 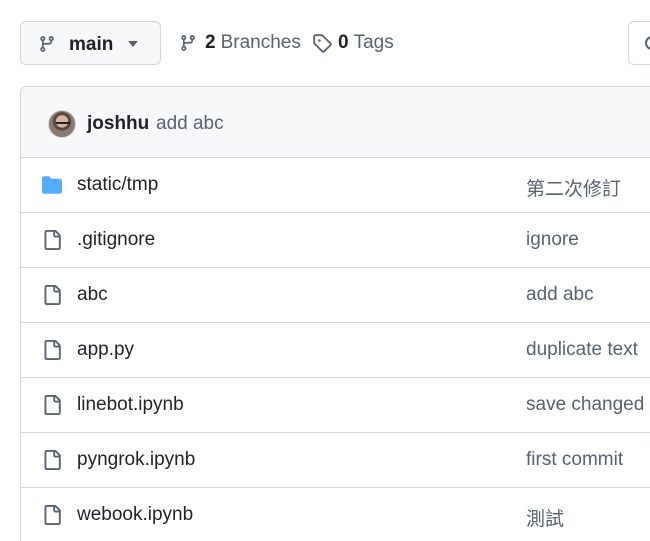 I want to click on file-commit-message-link: save changed, so click(x=585, y=405).